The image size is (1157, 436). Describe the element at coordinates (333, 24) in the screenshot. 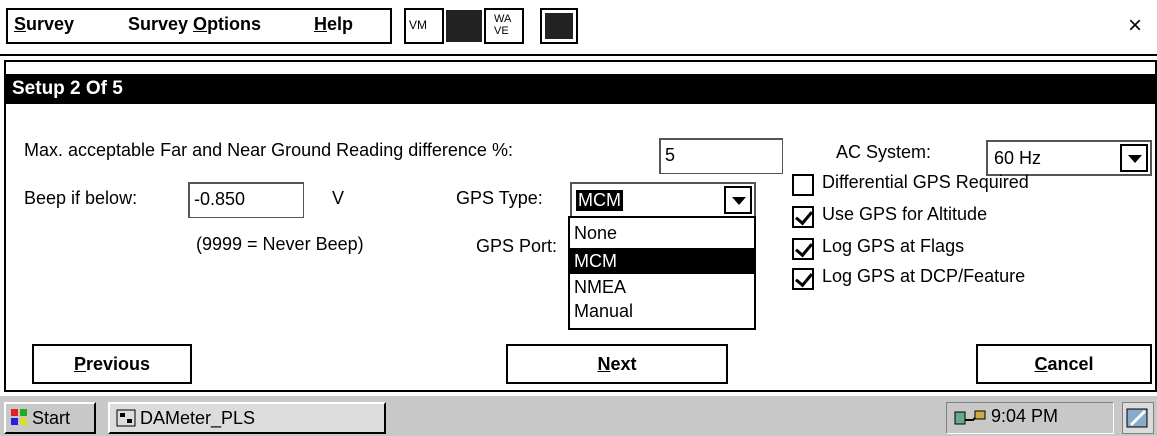

I see `menu-help: Help` at that location.